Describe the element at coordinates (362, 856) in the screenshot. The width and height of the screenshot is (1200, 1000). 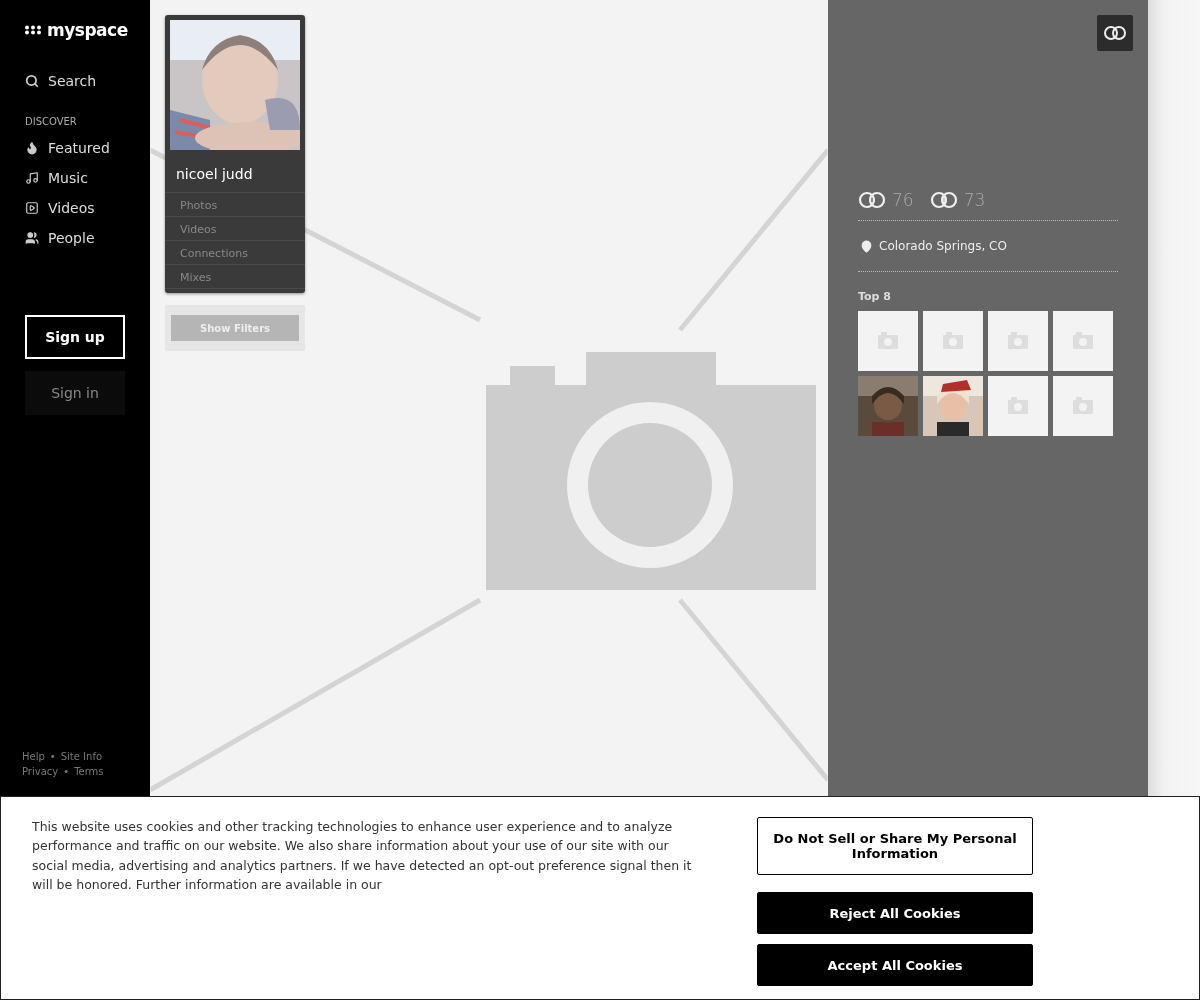
I see `cookie-notice-text: This website uses cookies and other tracking technologies to enhance user experience and to analyze performance and traffic on our website. We also share information about your use of our site with our social media, advertising and analytics partners. If we have detected an opt-out preference signal then it will be honored. Further information are available in our` at that location.